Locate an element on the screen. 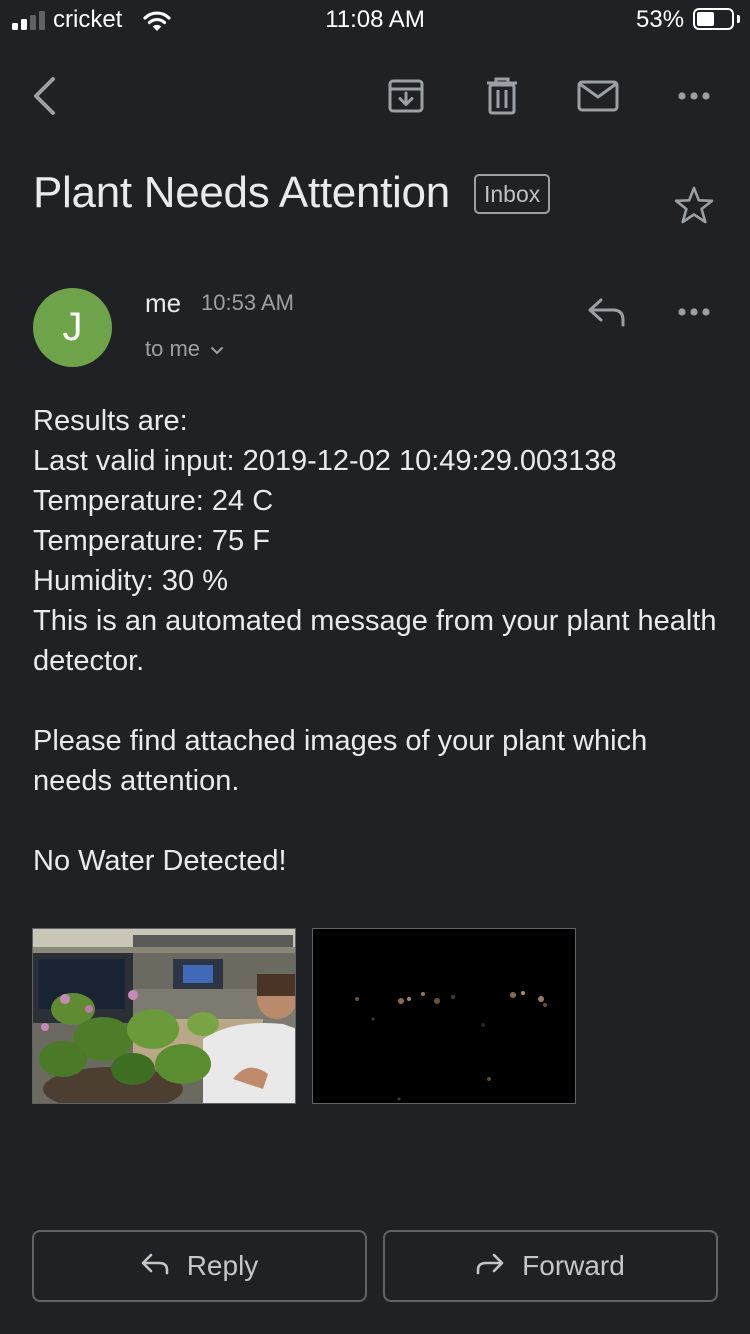 This screenshot has width=750, height=1334. reply-icon-button is located at coordinates (607, 312).